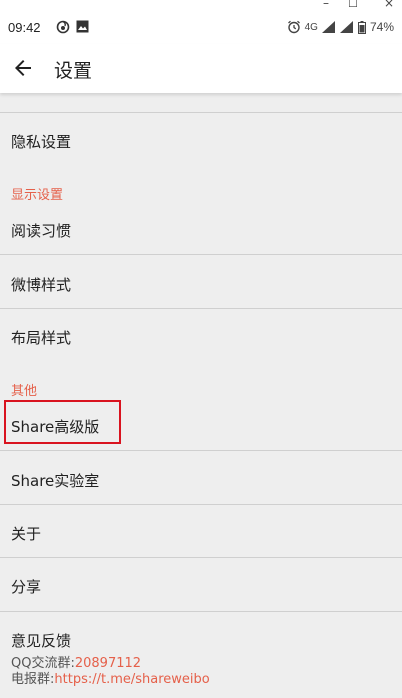 The height and width of the screenshot is (698, 402). I want to click on privacy-settings-item: 隐私设置, so click(41, 141).